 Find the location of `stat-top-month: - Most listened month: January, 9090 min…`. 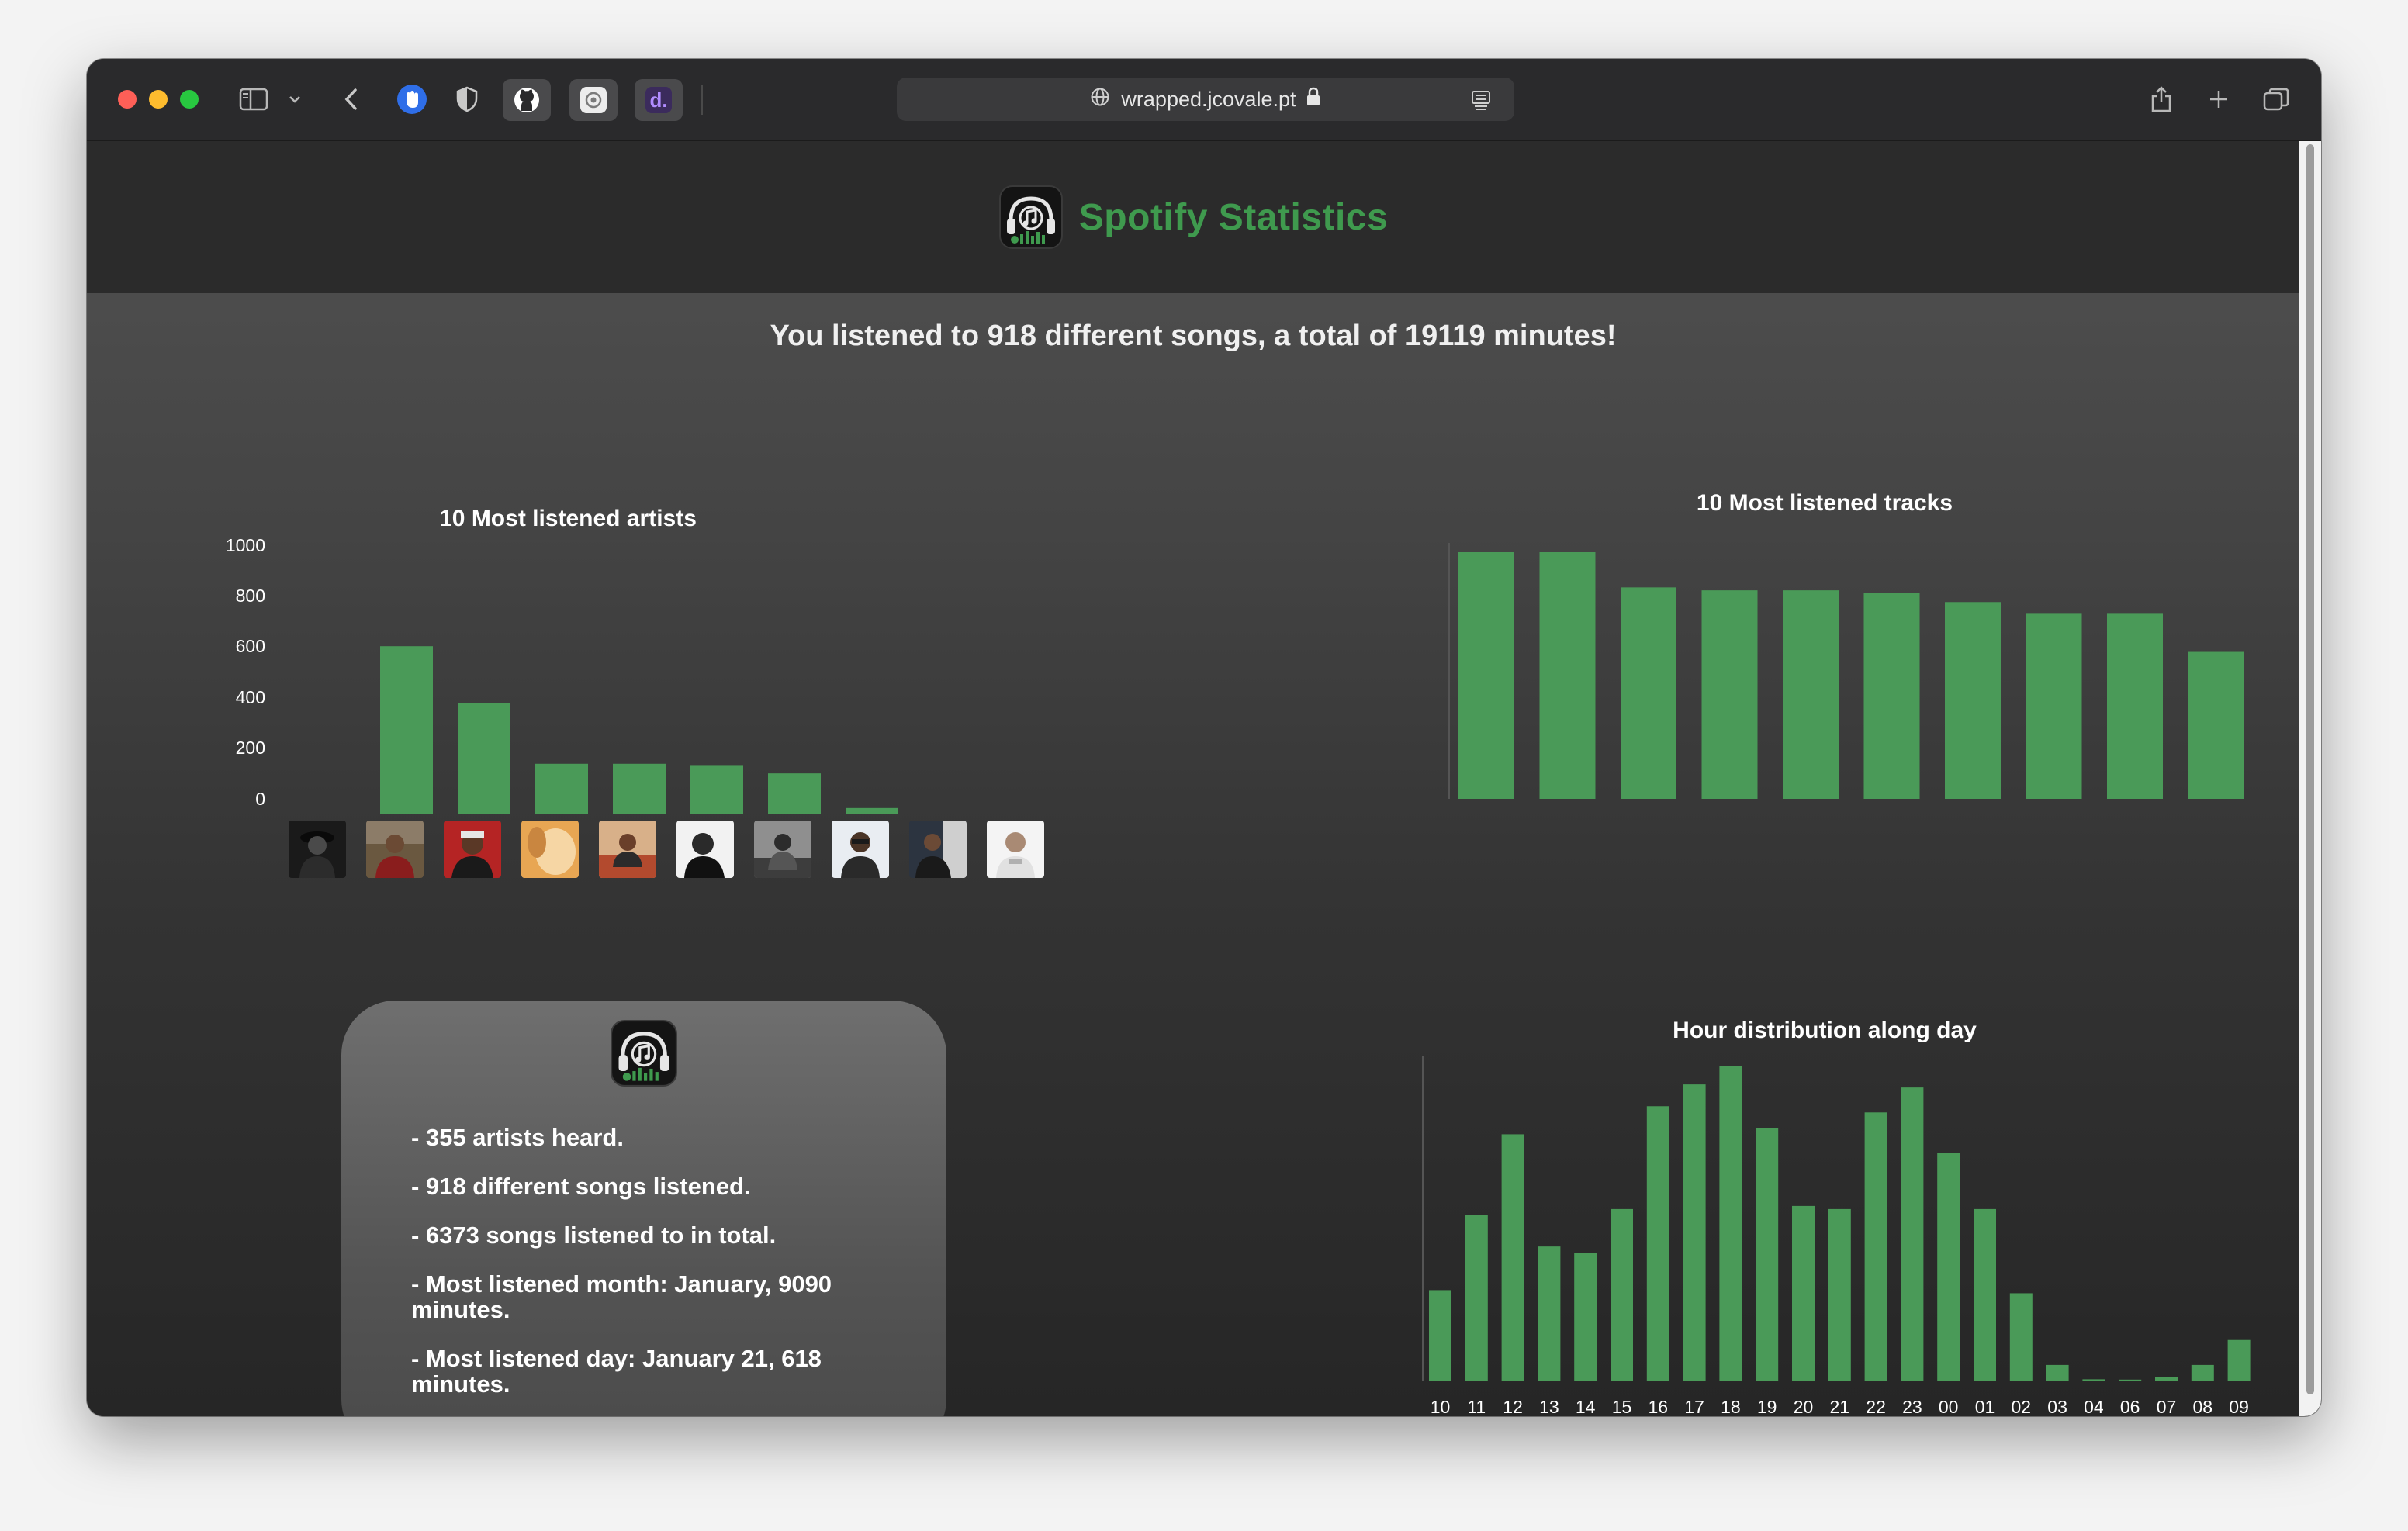

stat-top-month: - Most listened month: January, 9090 min… is located at coordinates (621, 1296).